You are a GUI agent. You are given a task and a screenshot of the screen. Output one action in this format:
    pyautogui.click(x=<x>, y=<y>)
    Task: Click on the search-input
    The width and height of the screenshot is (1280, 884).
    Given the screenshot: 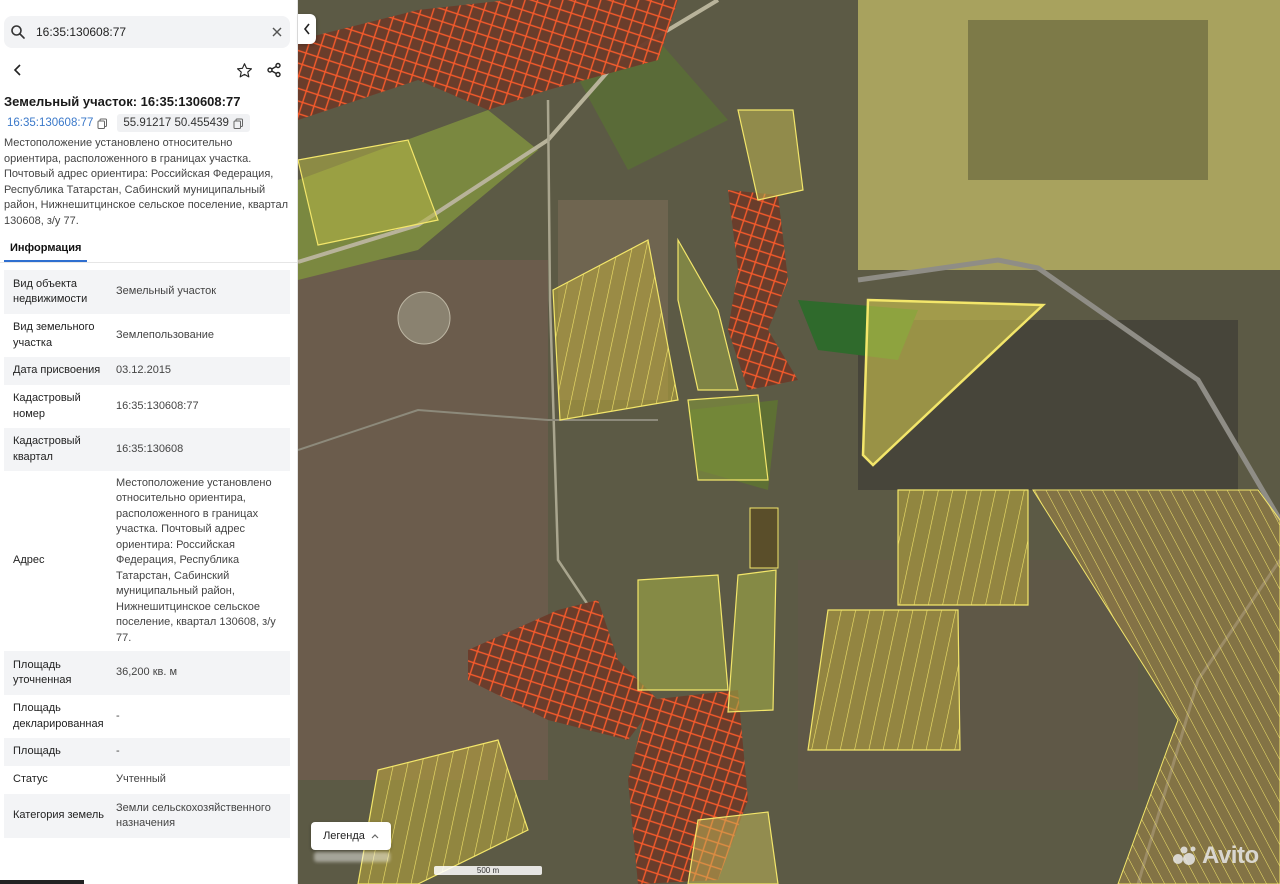 What is the action you would take?
    pyautogui.click(x=148, y=32)
    